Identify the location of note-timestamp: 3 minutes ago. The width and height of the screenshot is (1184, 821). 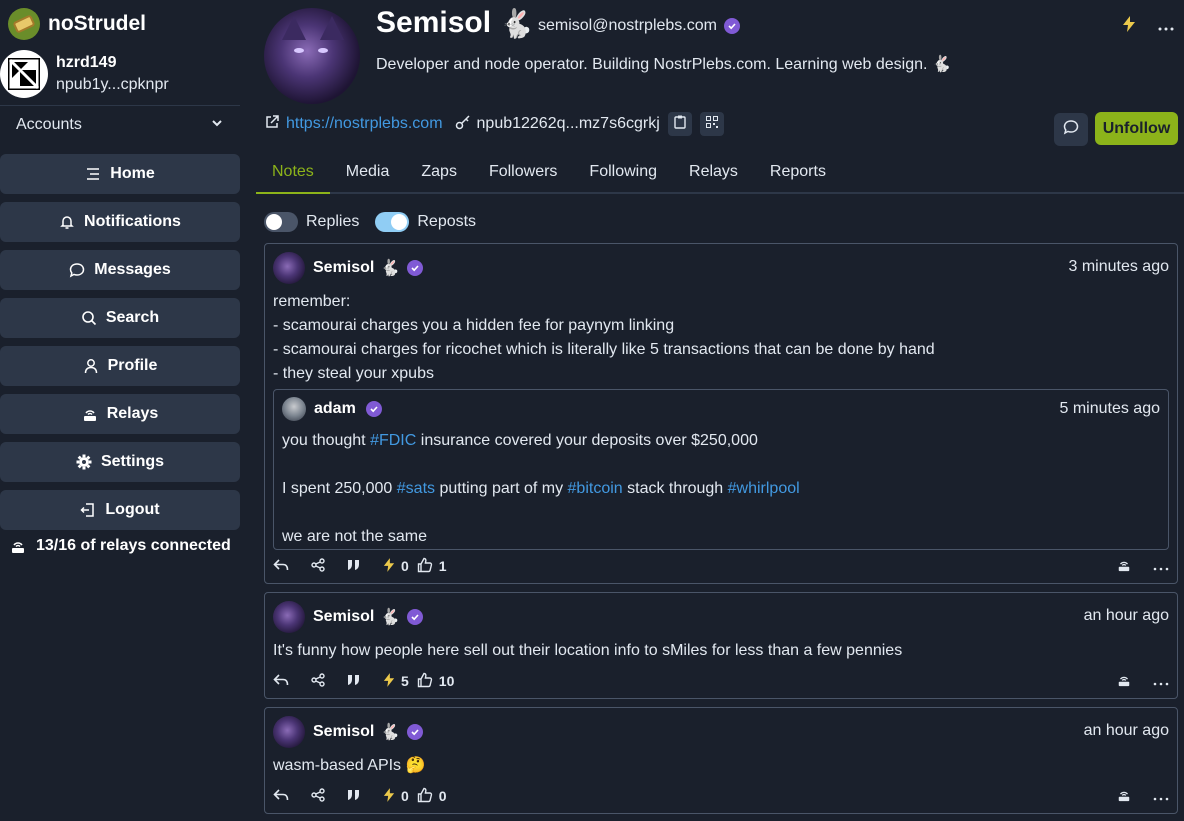
(1118, 267).